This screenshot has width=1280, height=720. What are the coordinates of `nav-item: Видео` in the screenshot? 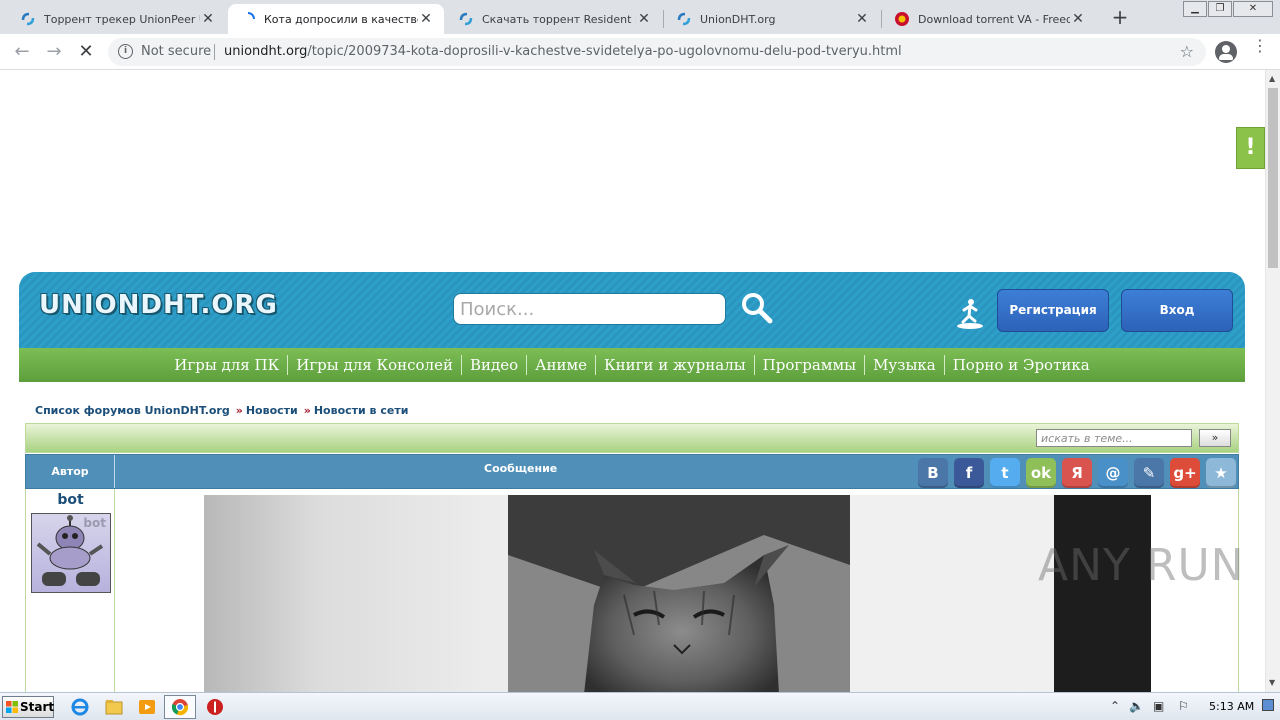 It's located at (494, 365).